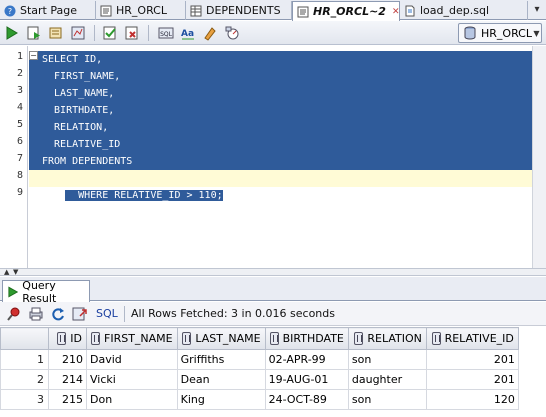 The height and width of the screenshot is (417, 546). What do you see at coordinates (280, 144) in the screenshot?
I see `code-line: RELATIVE_ID` at bounding box center [280, 144].